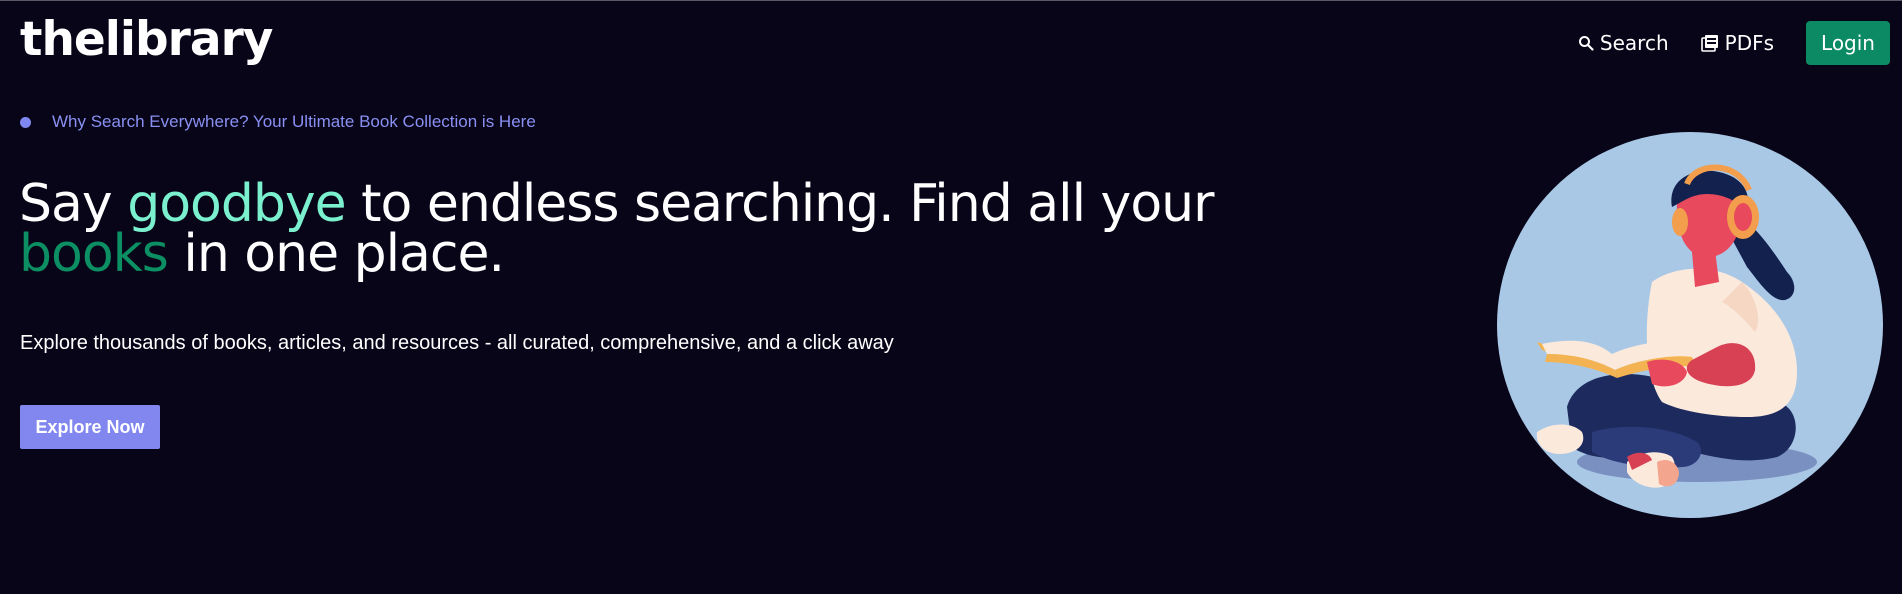 The height and width of the screenshot is (594, 1902). I want to click on login-button: Login, so click(1848, 43).